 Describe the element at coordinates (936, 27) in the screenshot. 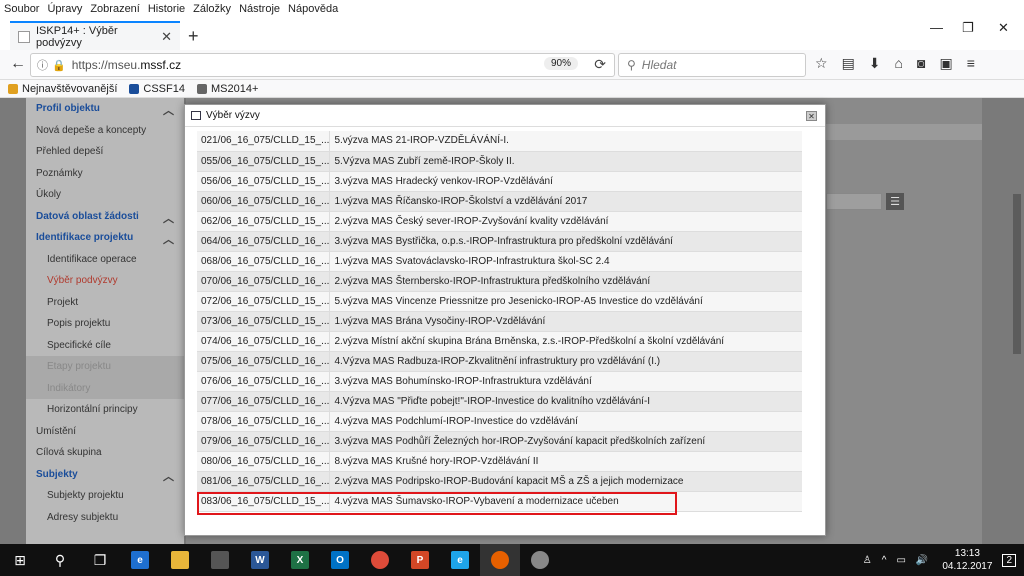

I see `minimize-icon: —` at that location.